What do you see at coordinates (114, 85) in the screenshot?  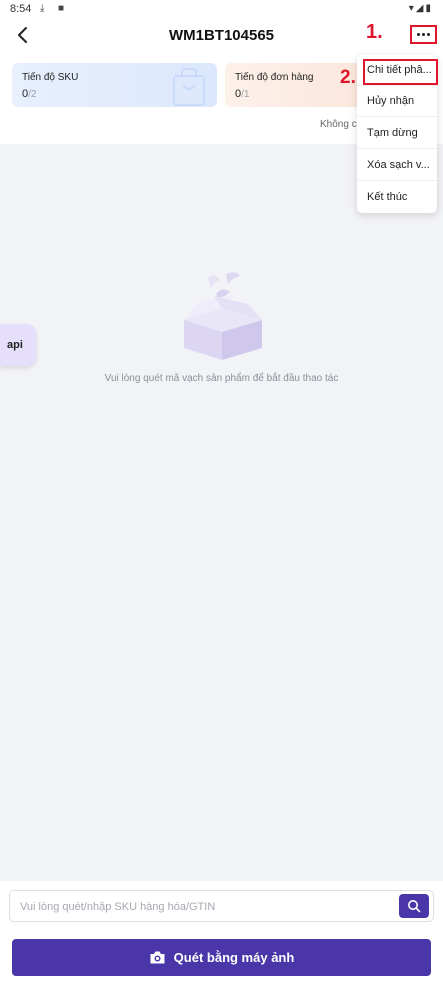 I see `sku-progress-card: Tiến độ SKU 0/2` at bounding box center [114, 85].